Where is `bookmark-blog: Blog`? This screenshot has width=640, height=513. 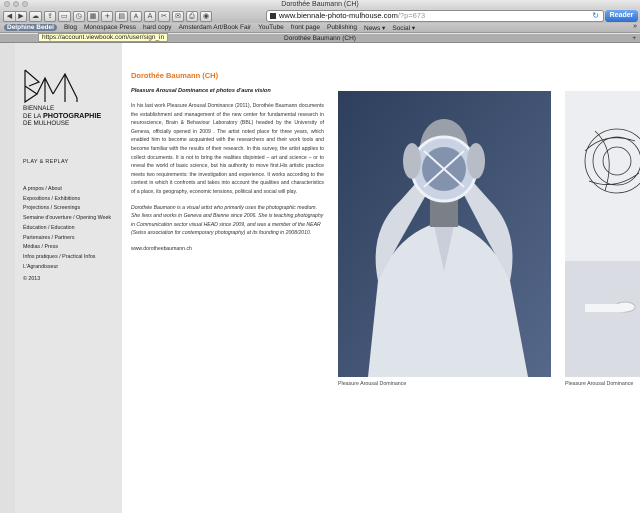
bookmark-blog: Blog is located at coordinates (70, 27).